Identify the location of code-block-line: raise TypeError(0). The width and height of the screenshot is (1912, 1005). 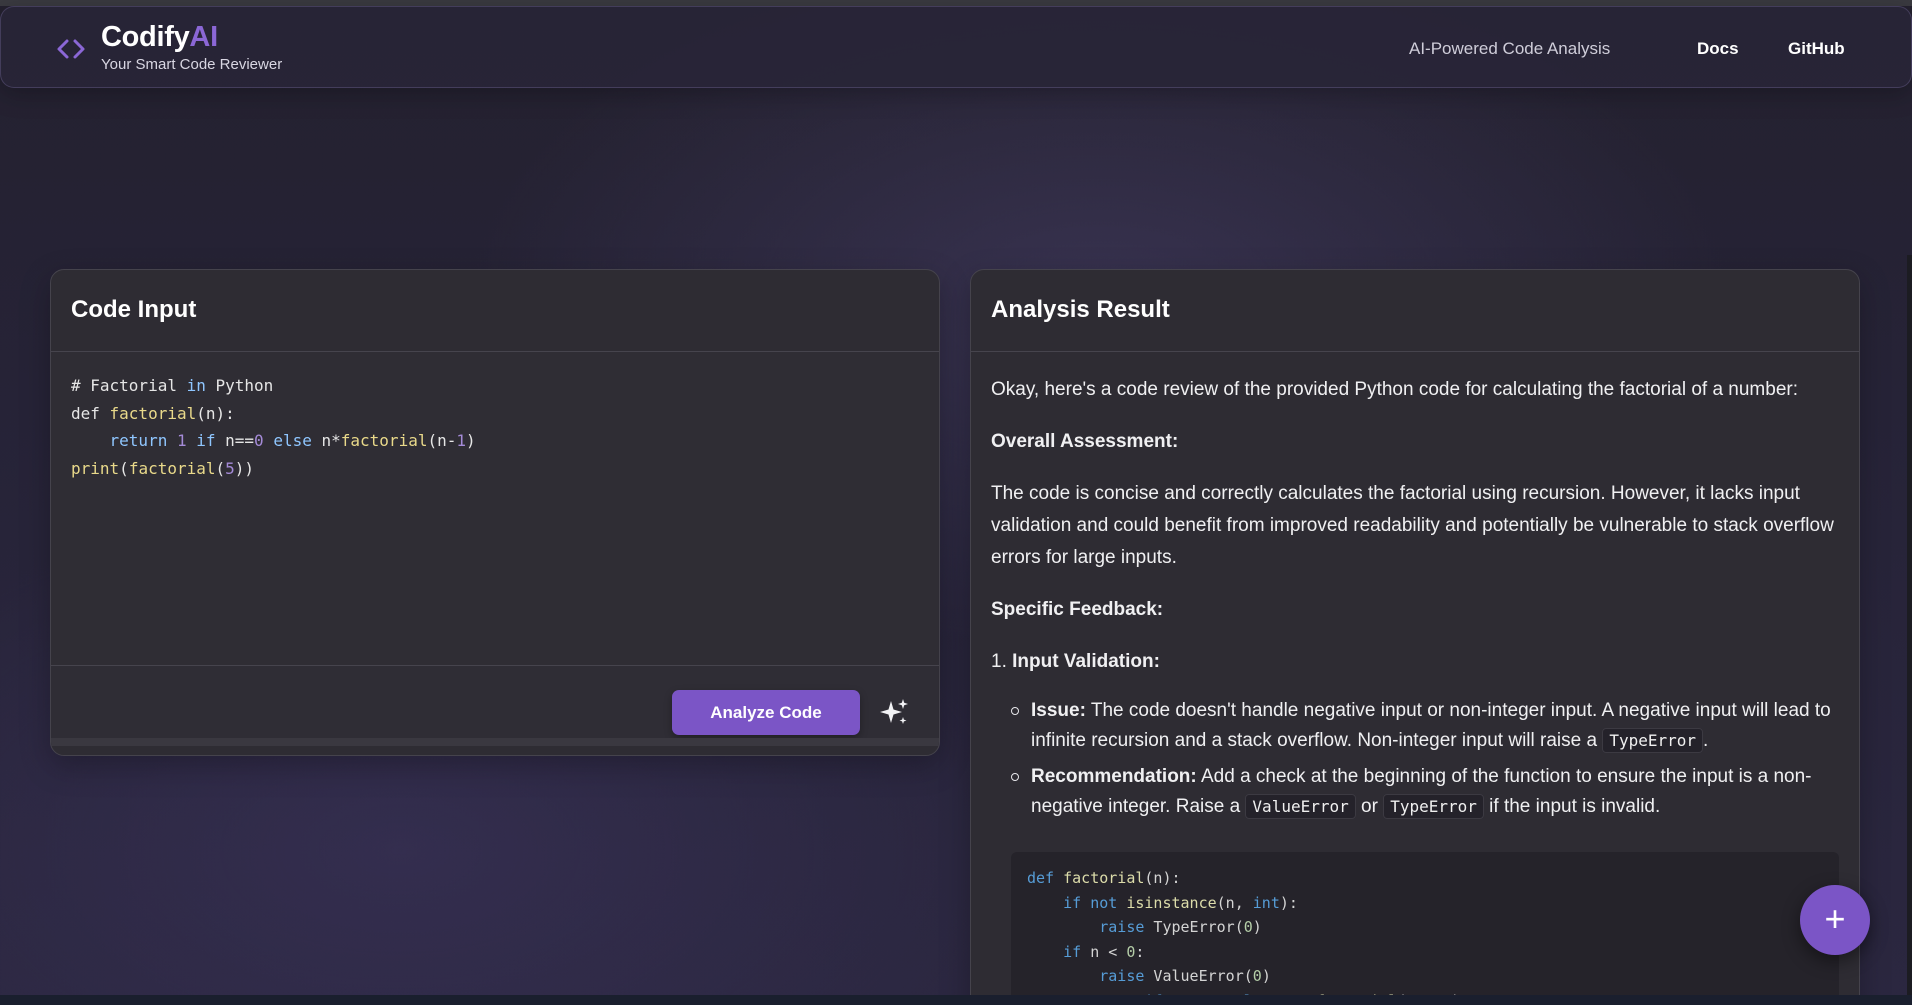
(1180, 927).